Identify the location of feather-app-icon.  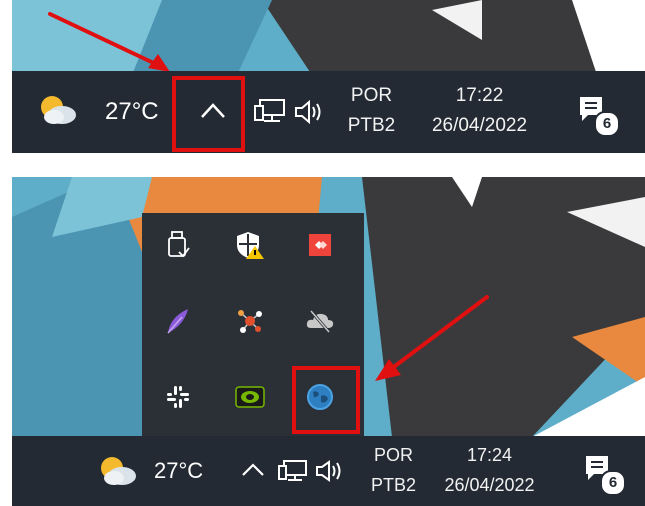
(178, 321).